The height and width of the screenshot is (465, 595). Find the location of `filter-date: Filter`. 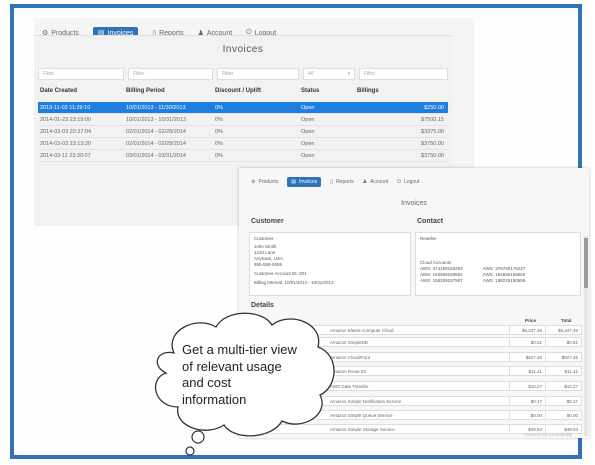

filter-date: Filter is located at coordinates (81, 74).